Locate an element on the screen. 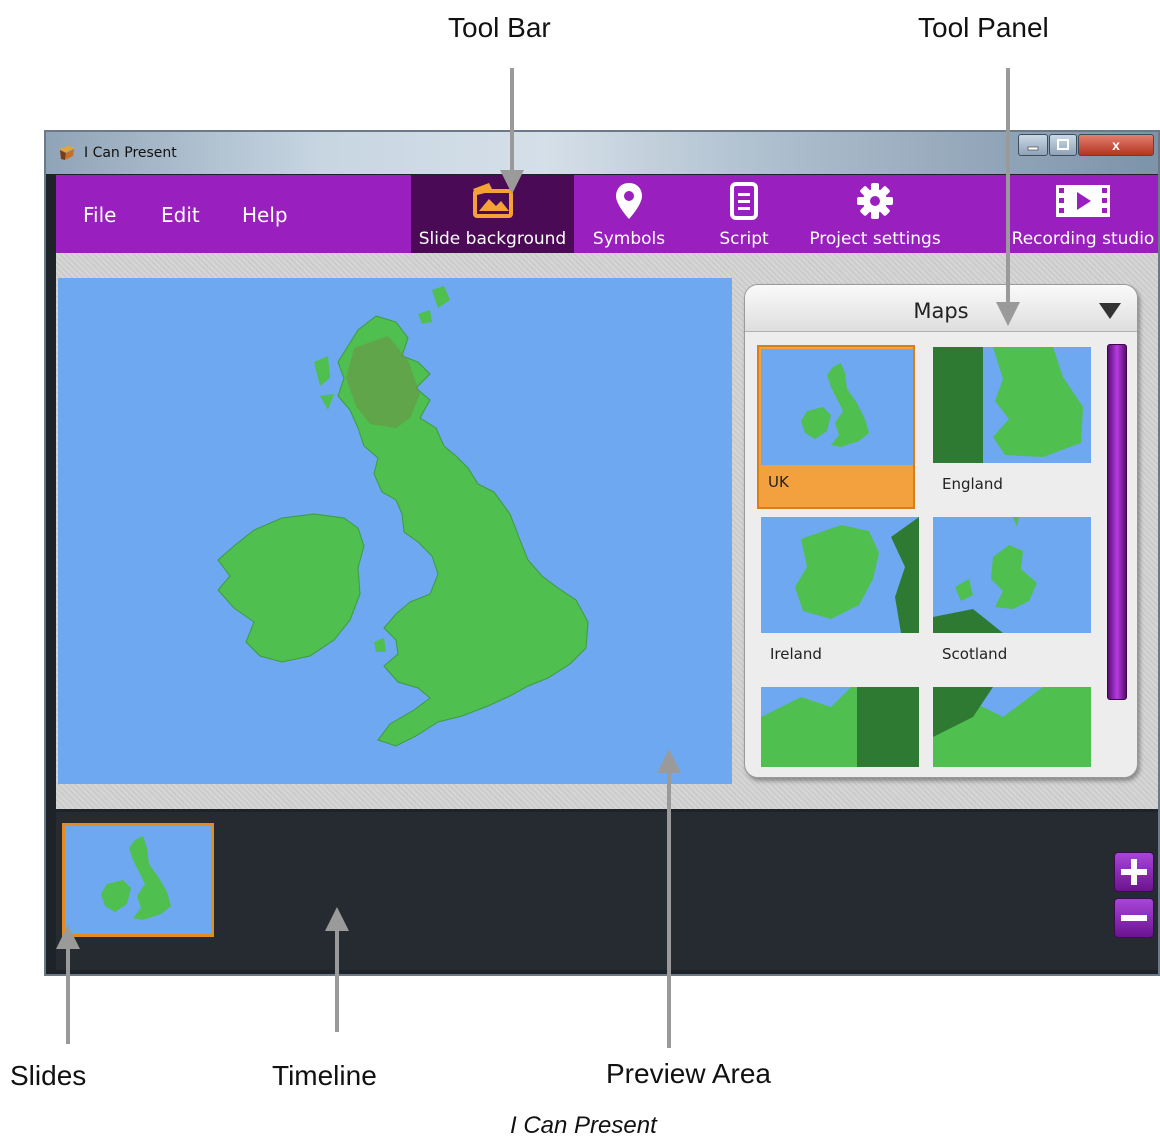 The image size is (1160, 1140). maximize-button is located at coordinates (1063, 145).